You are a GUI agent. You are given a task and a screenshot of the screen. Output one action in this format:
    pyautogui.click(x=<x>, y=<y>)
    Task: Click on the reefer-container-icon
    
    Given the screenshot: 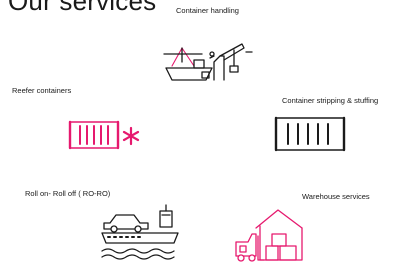 What is the action you would take?
    pyautogui.click(x=106, y=135)
    